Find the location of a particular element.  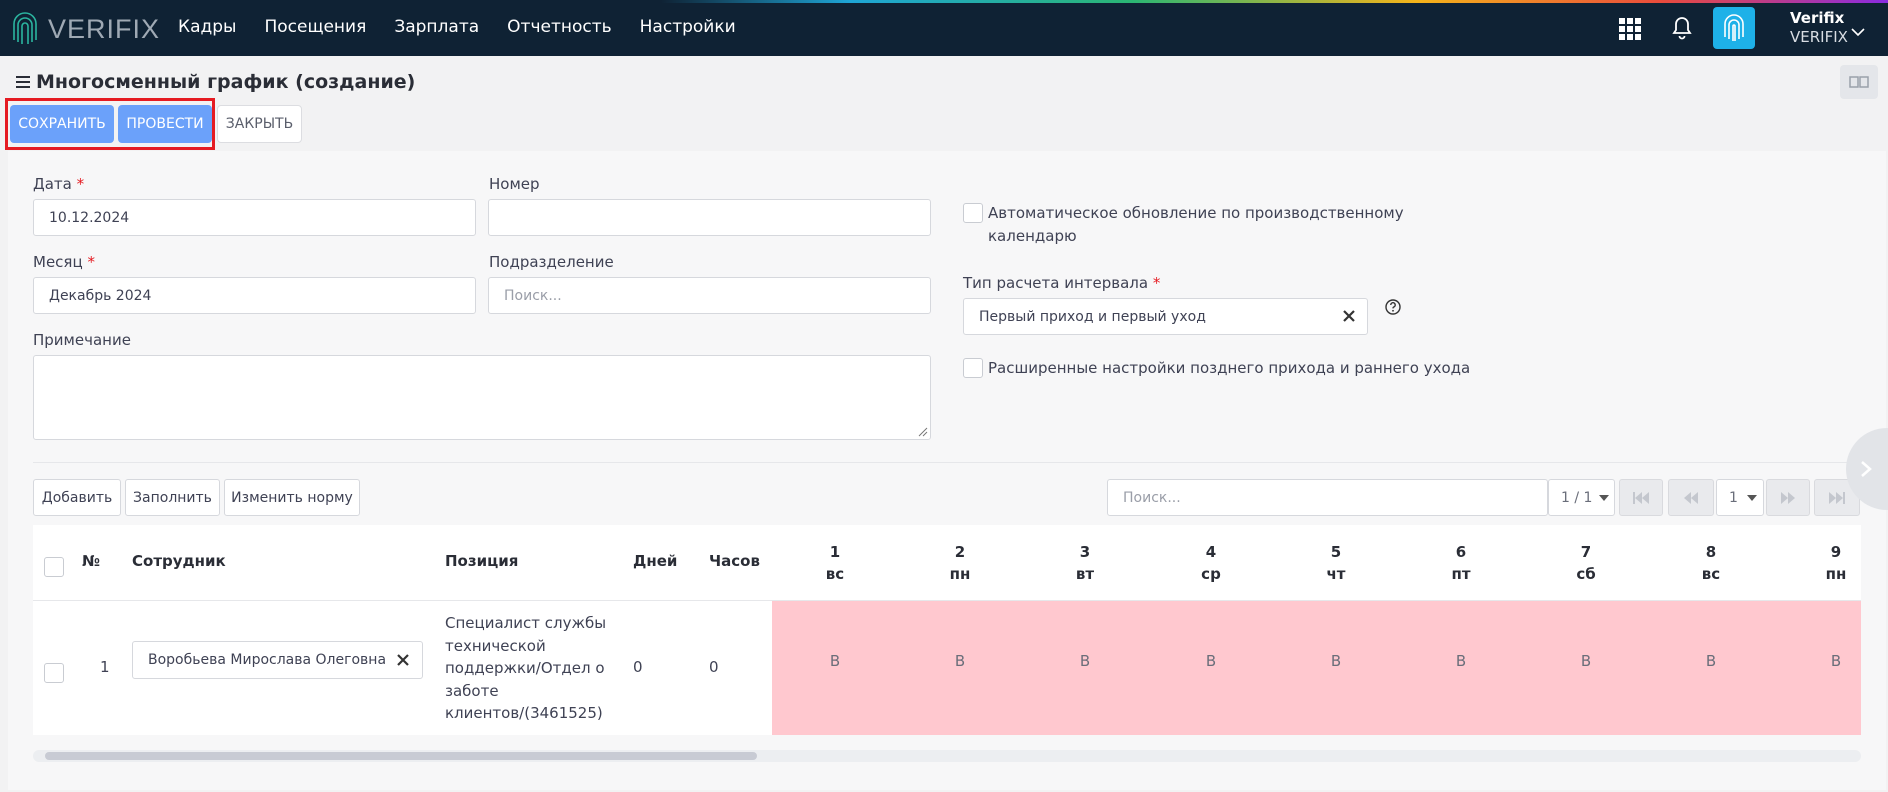

schedule-cells: В В В В В В В В В is located at coordinates (1316, 668).